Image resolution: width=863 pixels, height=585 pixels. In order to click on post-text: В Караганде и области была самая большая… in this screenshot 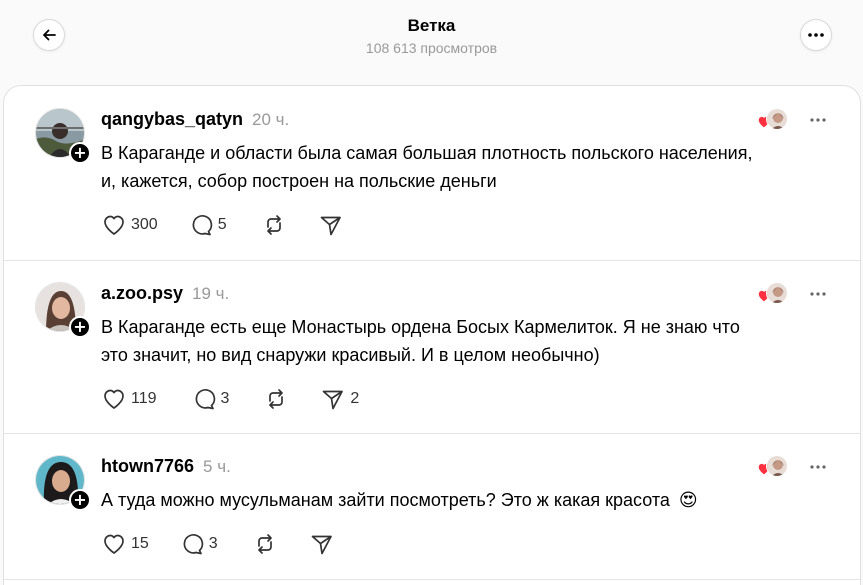, I will do `click(466, 167)`.